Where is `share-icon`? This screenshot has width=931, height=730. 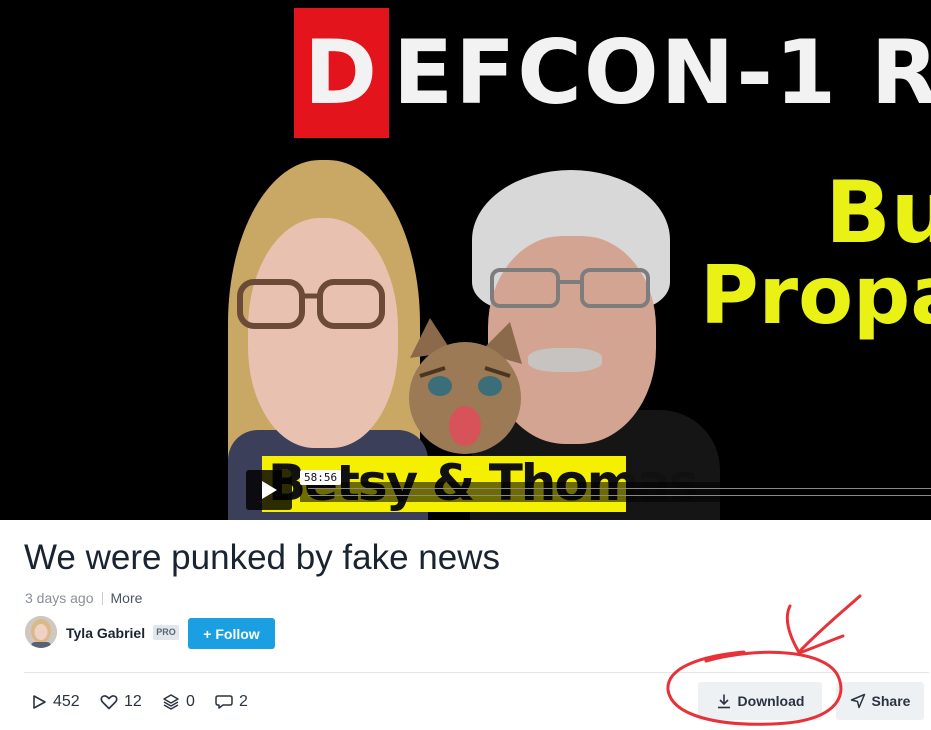
share-icon is located at coordinates (857, 701).